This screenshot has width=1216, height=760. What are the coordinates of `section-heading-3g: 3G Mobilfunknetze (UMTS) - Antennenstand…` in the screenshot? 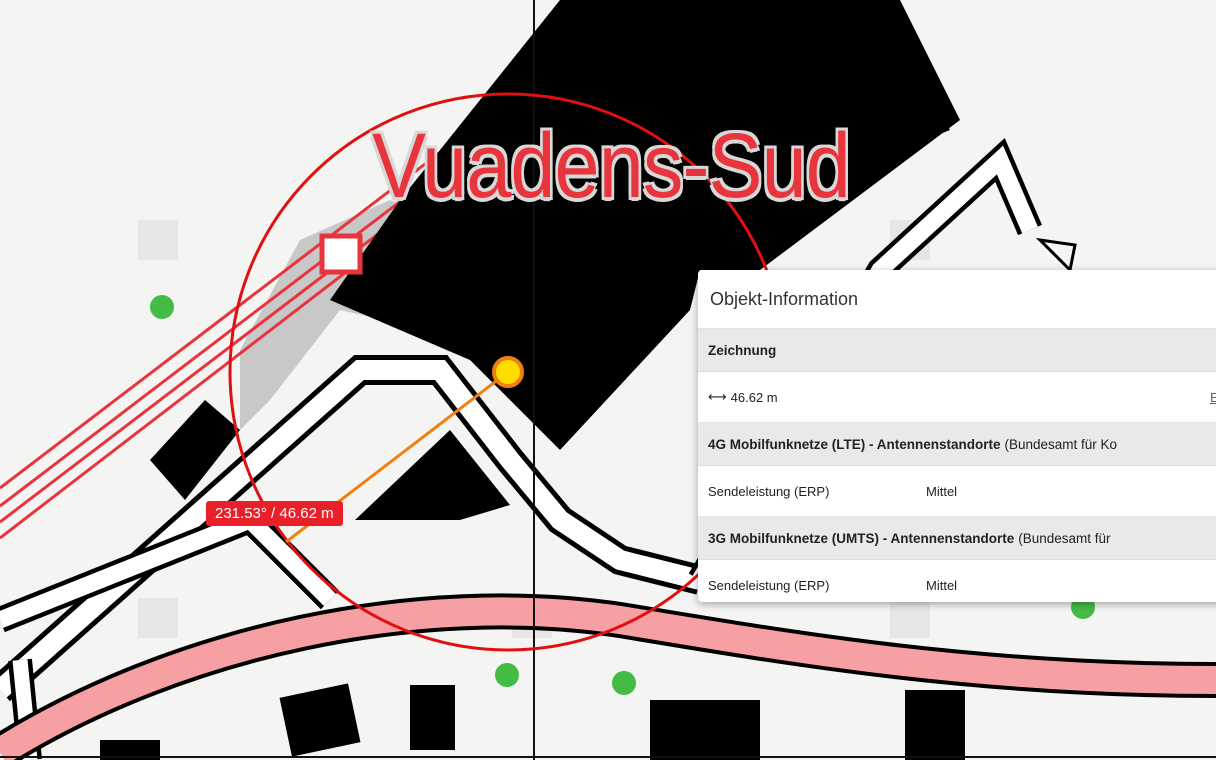 It's located at (957, 538).